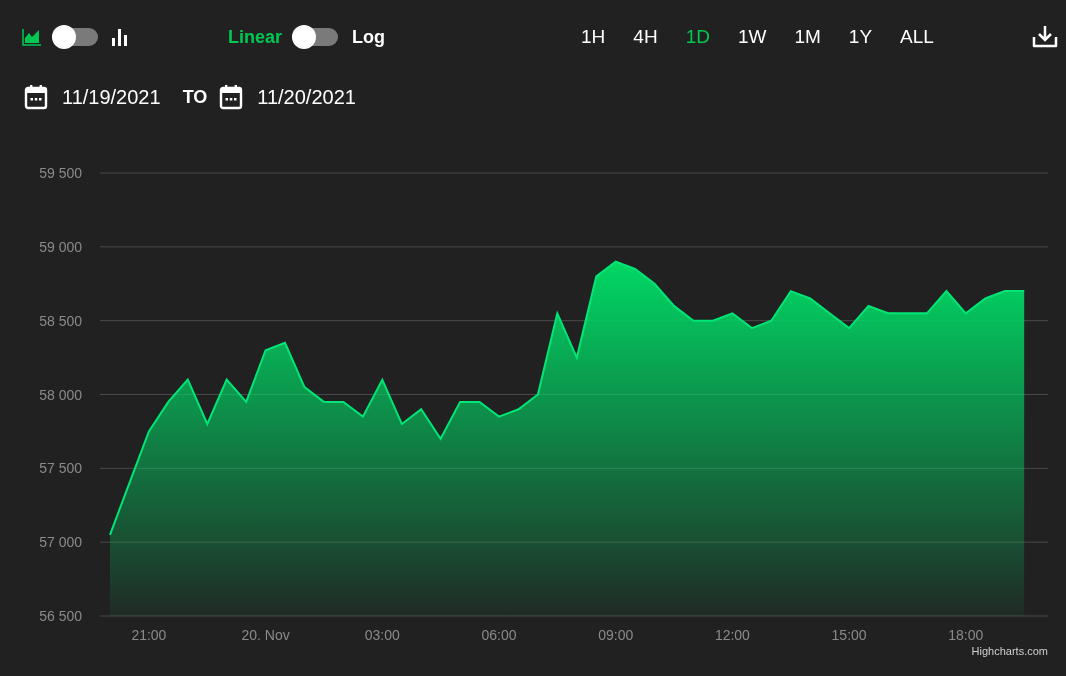 The width and height of the screenshot is (1066, 676). Describe the element at coordinates (60, 246) in the screenshot. I see `y-axis-label: 59 000` at that location.